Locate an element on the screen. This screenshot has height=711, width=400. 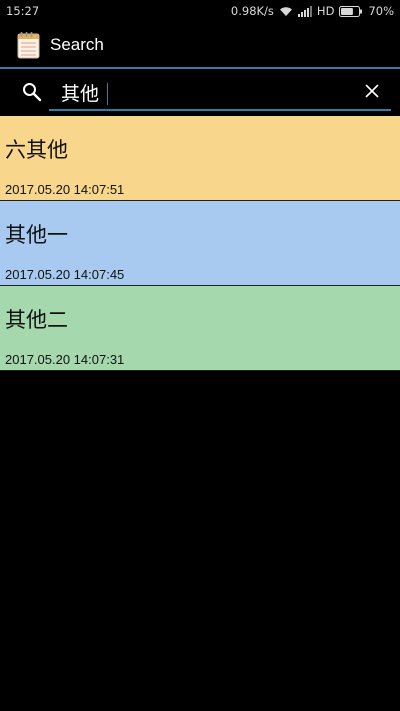
text-cursor is located at coordinates (107, 94).